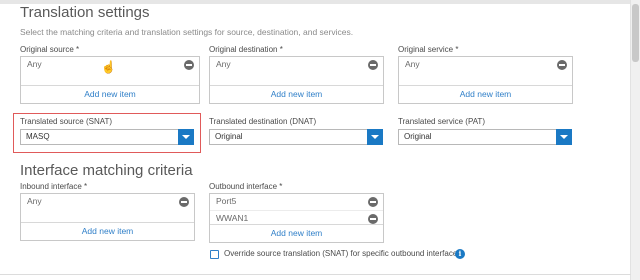  I want to click on translated-service-value: Original, so click(418, 136).